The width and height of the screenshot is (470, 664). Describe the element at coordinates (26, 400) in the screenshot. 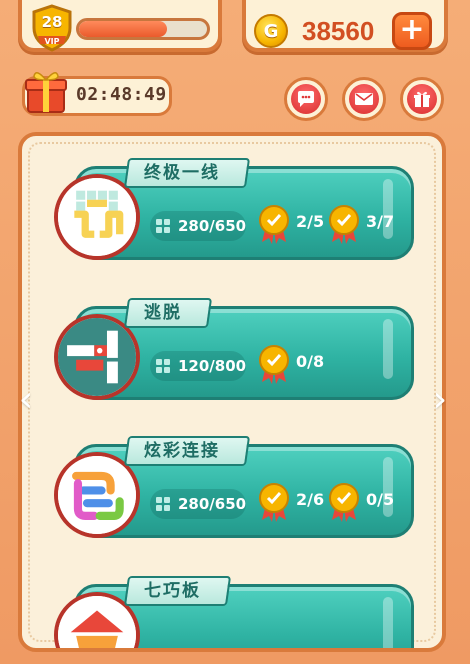

I see `prev-page-arrow: ‹` at that location.